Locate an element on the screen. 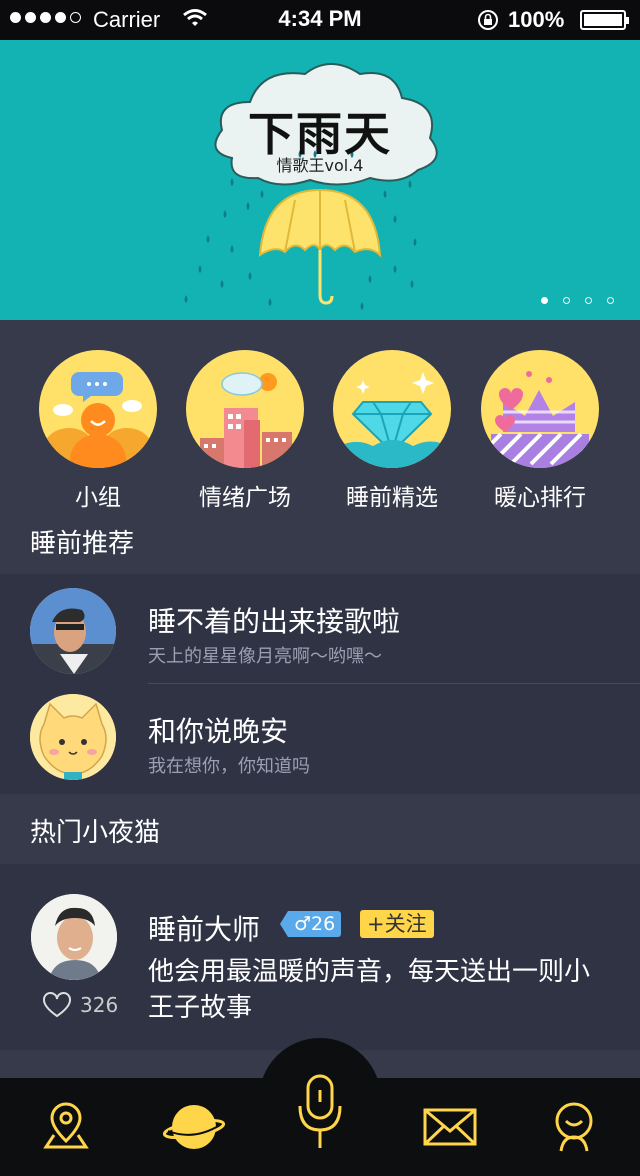 The width and height of the screenshot is (640, 1176). group-icon is located at coordinates (98, 409).